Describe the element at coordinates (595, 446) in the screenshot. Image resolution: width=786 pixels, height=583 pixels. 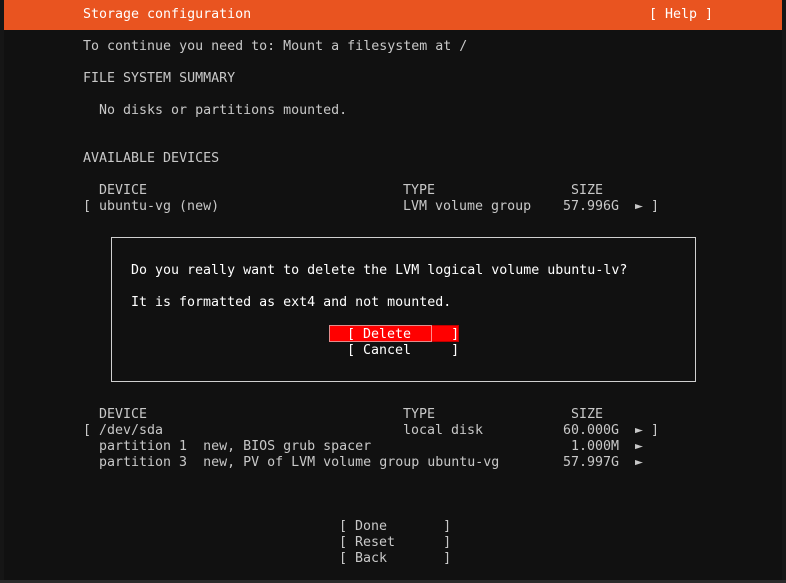
I see `partition-size: 1.000M` at that location.